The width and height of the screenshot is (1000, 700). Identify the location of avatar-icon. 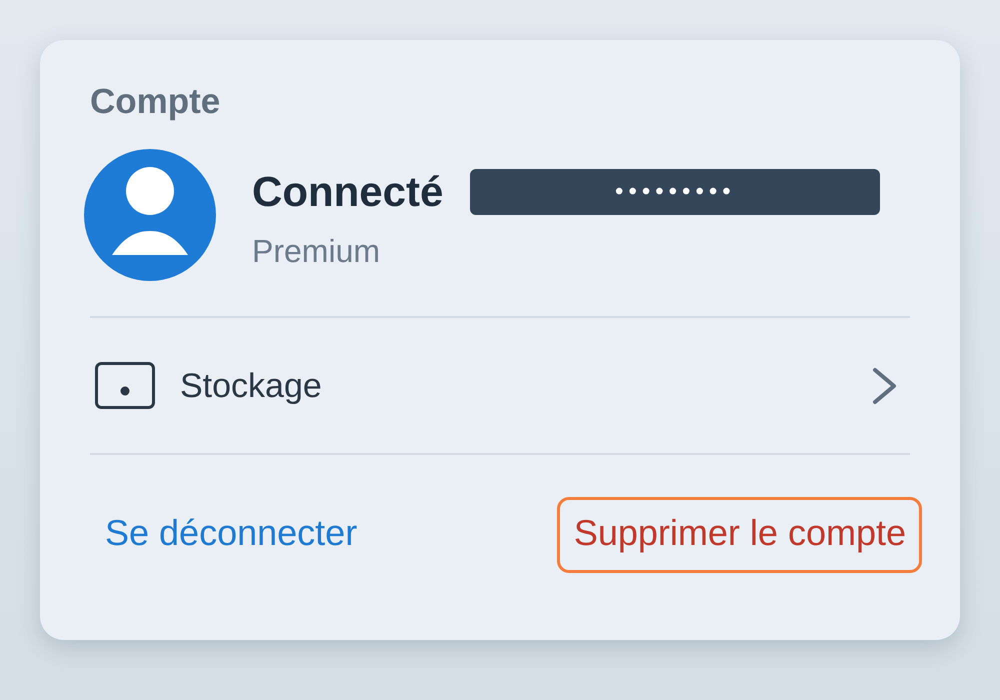
(150, 215).